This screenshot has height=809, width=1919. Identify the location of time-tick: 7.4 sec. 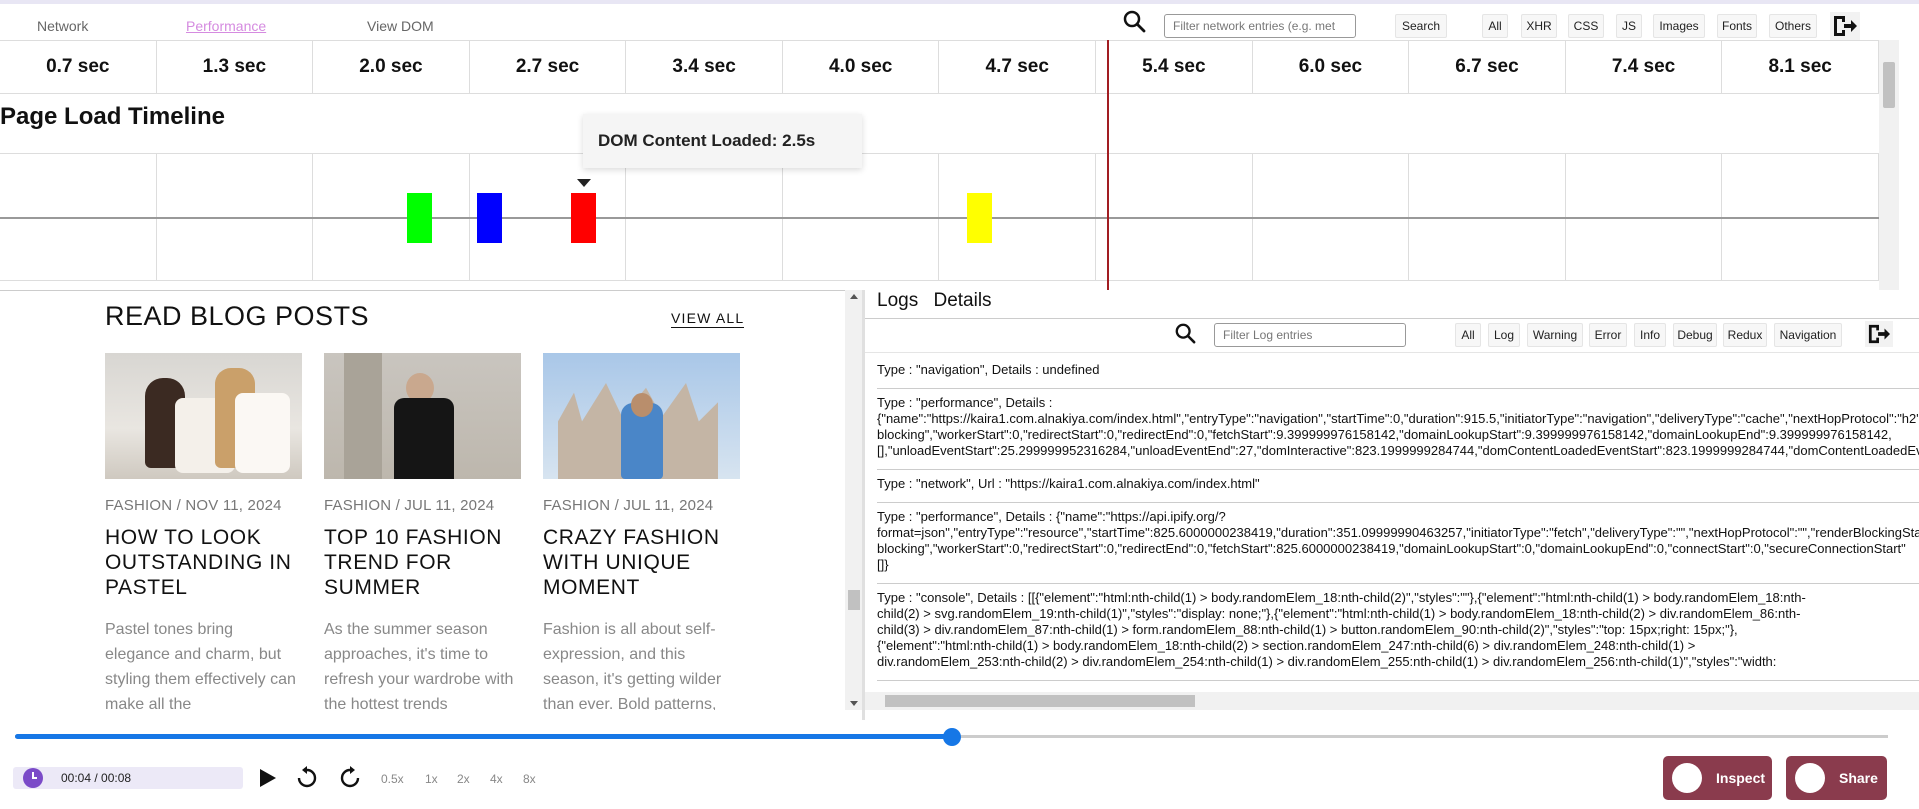
(1644, 67).